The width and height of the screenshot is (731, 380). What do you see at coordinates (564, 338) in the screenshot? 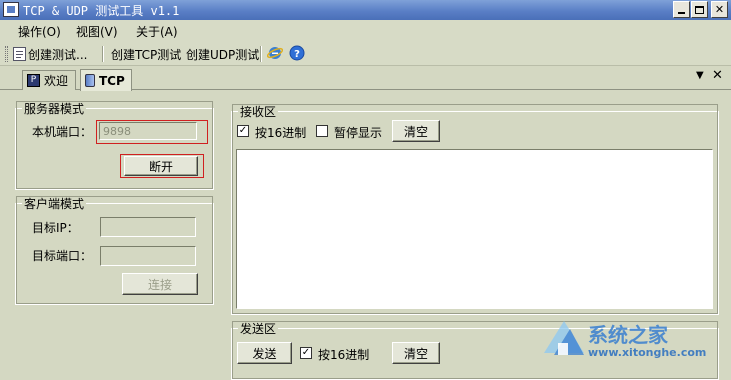
I see `watermark-logo-icon` at bounding box center [564, 338].